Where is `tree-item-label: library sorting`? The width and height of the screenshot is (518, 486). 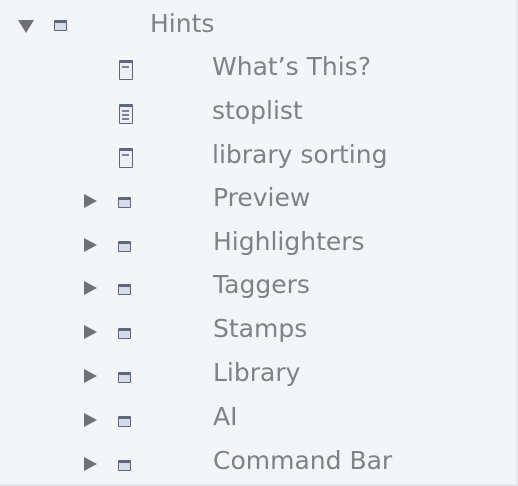 tree-item-label: library sorting is located at coordinates (299, 155).